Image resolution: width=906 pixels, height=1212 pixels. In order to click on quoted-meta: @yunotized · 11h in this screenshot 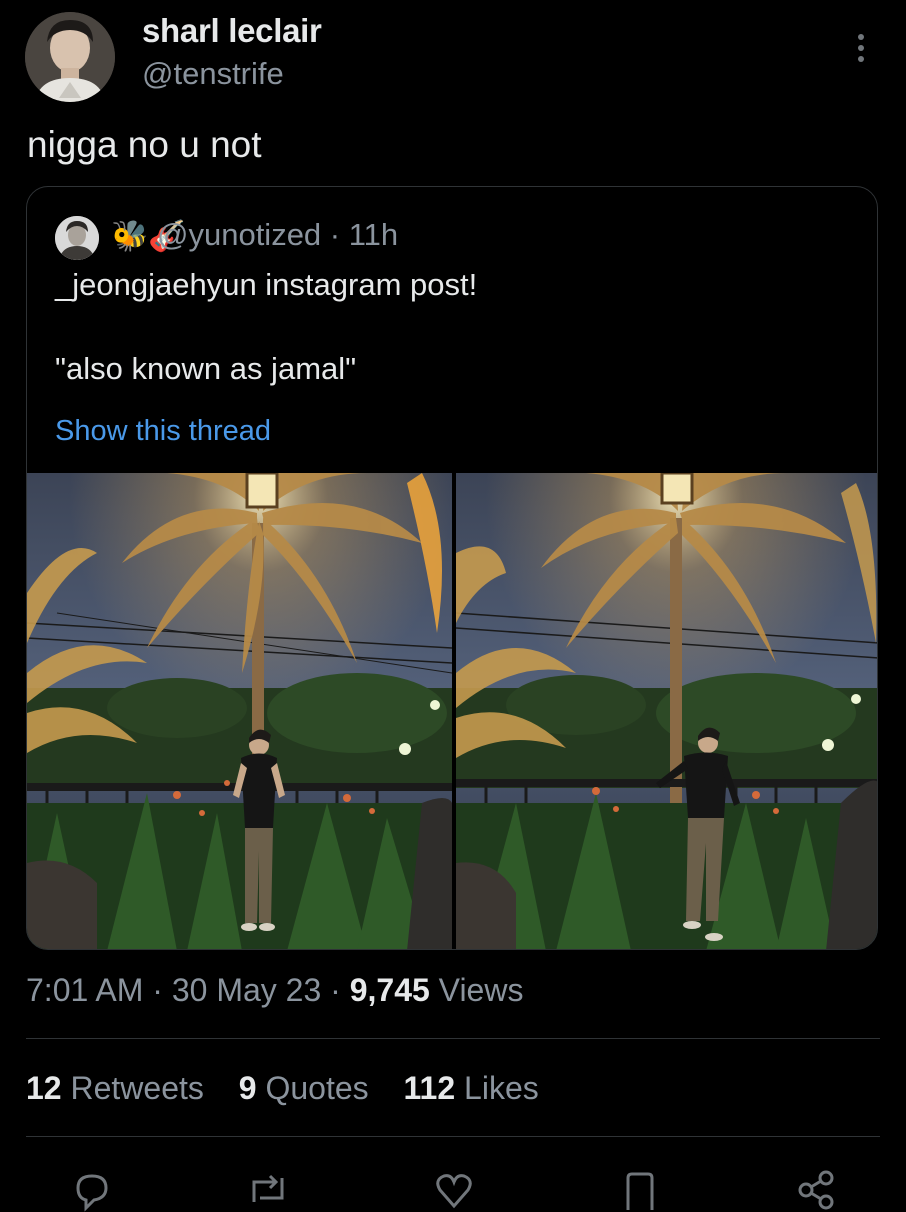, I will do `click(277, 235)`.